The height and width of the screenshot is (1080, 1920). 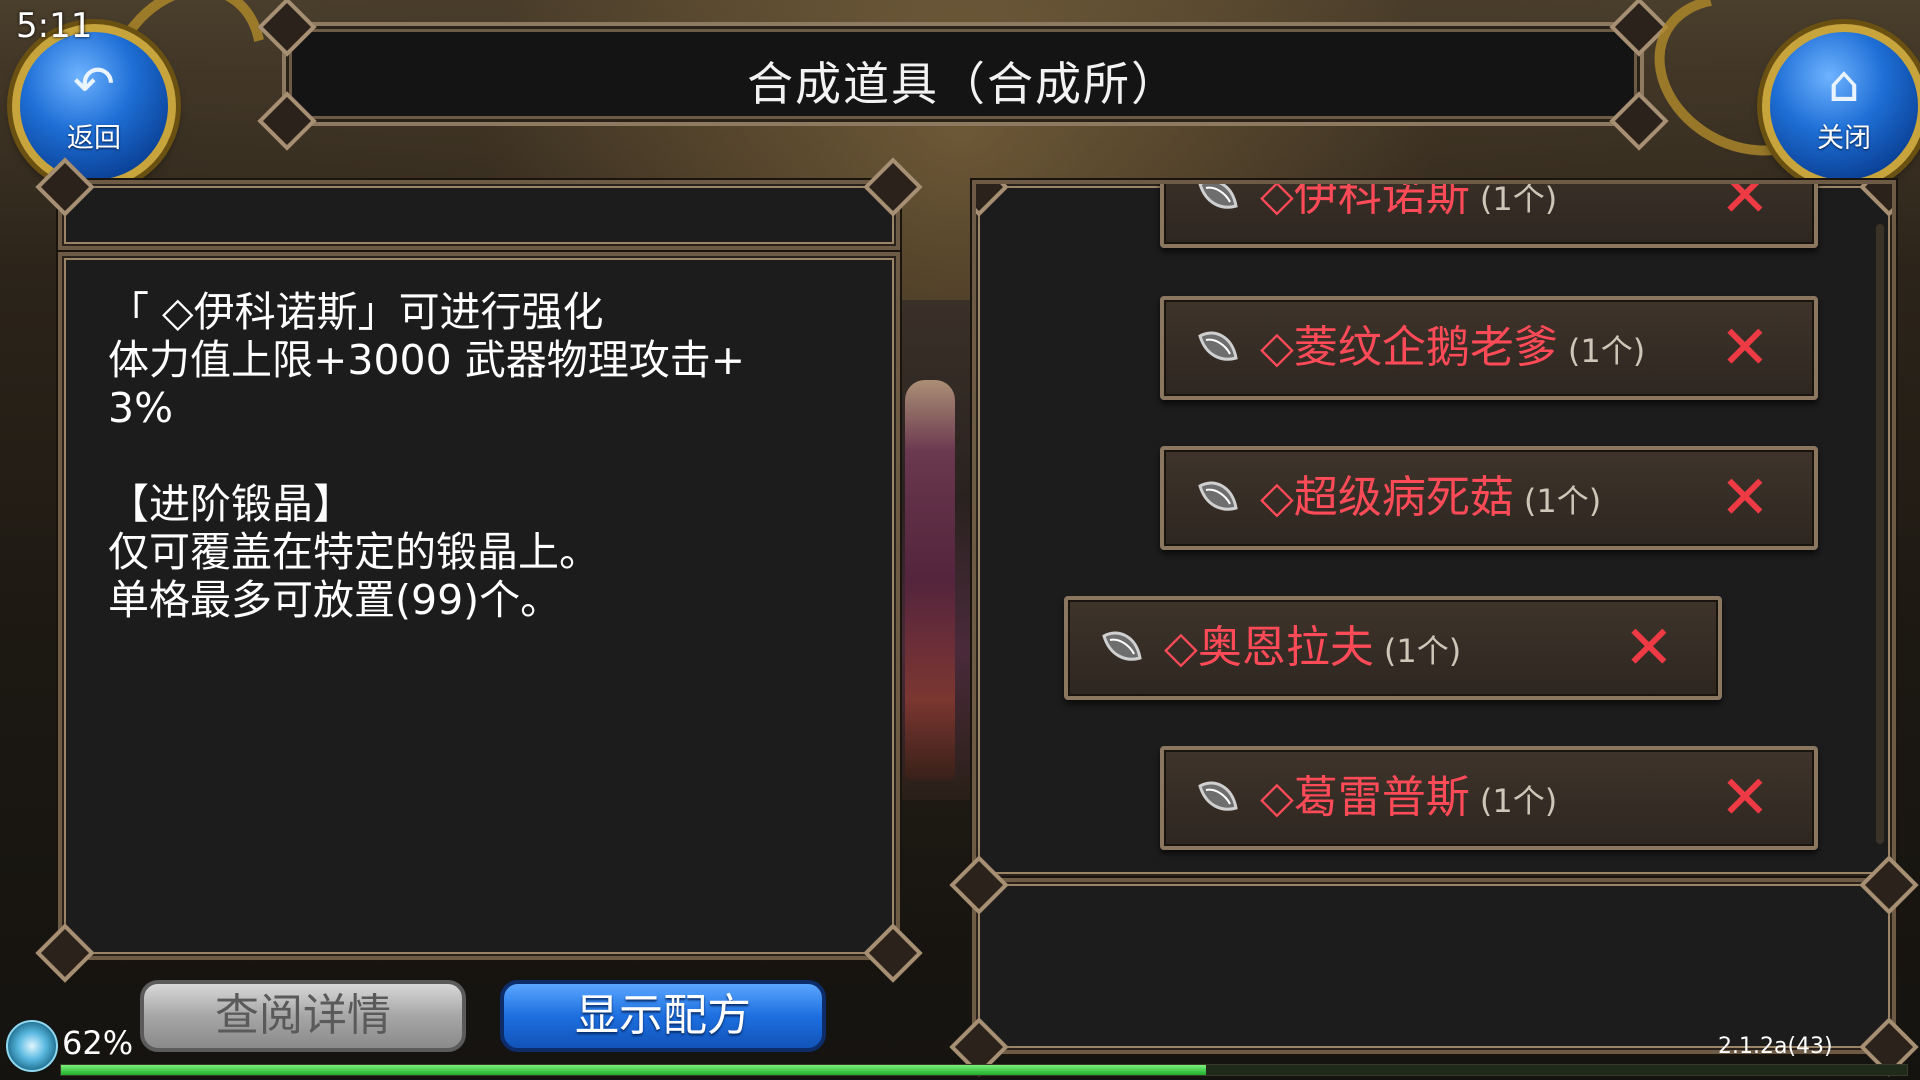 I want to click on list-scrollbar, so click(x=1880, y=534).